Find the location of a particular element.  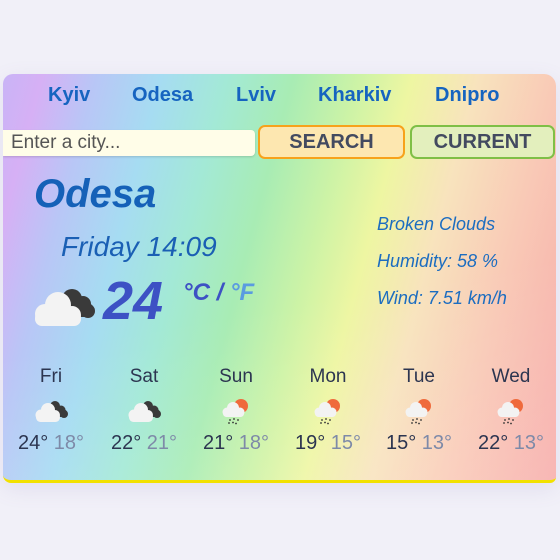

forecast-day: Sat 22° 21° is located at coordinates (144, 410).